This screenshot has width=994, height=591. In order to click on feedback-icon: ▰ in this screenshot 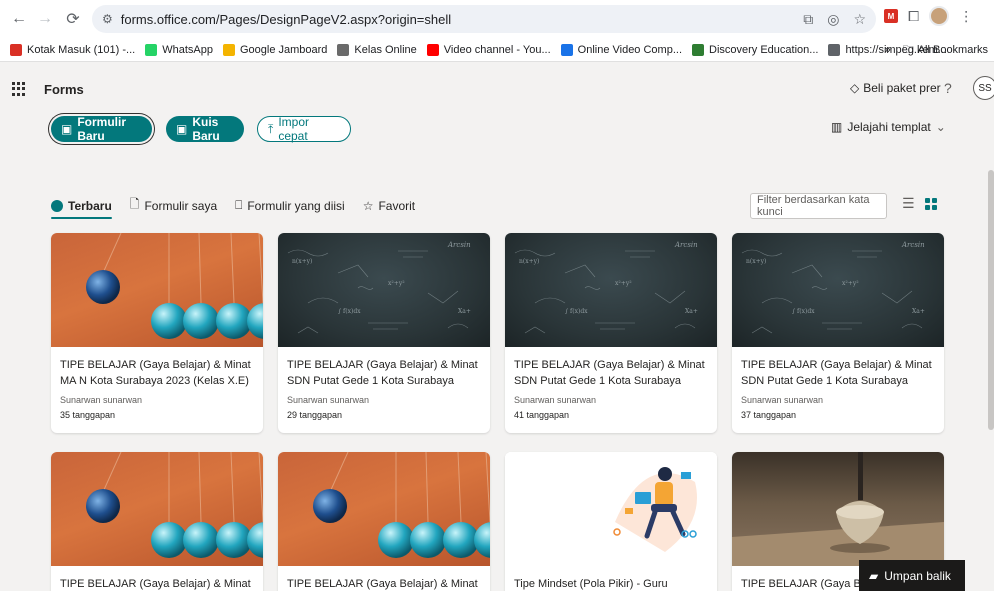, I will do `click(874, 575)`.